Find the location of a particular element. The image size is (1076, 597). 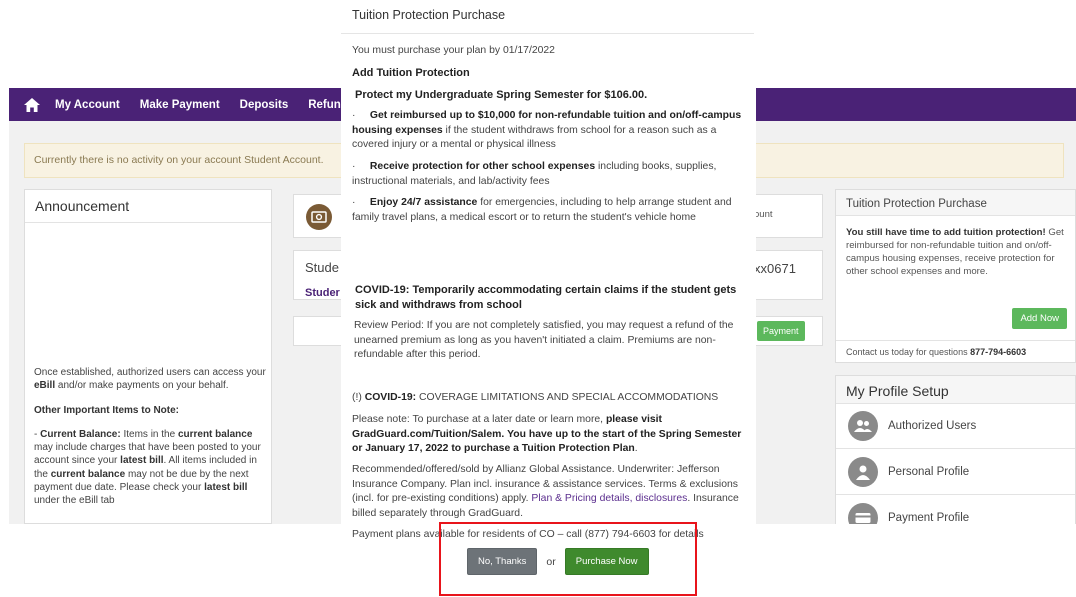

profile-item-label: Payment Profile is located at coordinates (929, 518).